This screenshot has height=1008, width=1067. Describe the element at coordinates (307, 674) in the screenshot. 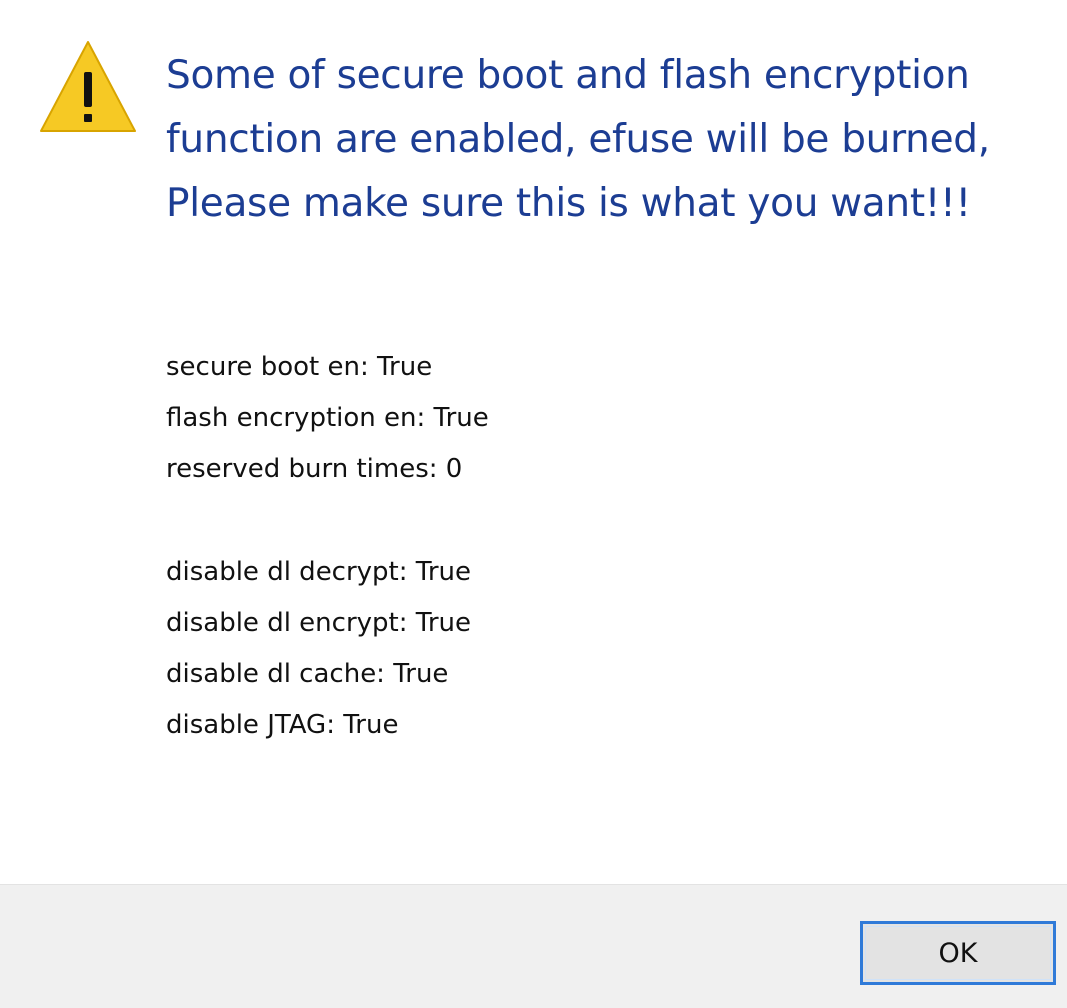

I see `disable-dl-cache-status: disable dl cache: True` at that location.